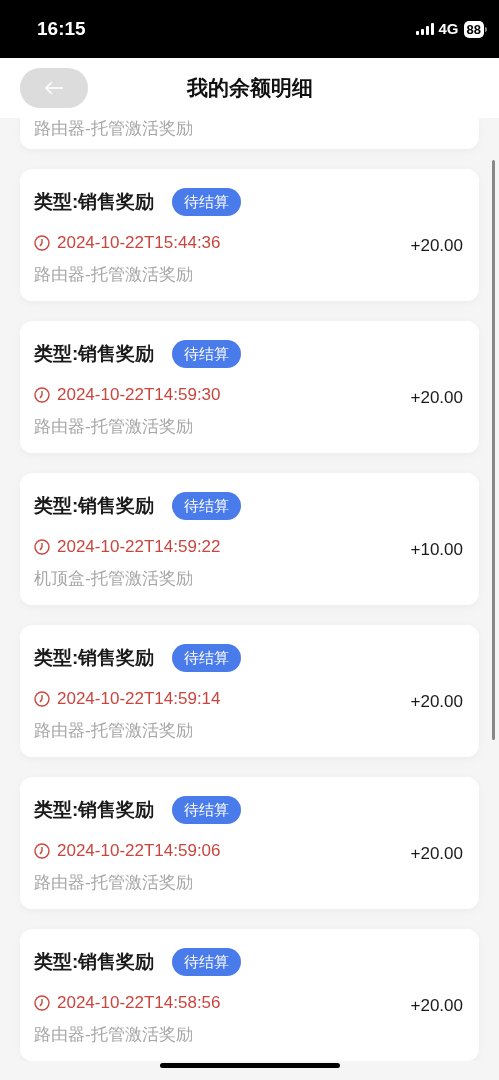 This screenshot has height=1080, width=499. What do you see at coordinates (448, 28) in the screenshot?
I see `network-label: 4G` at bounding box center [448, 28].